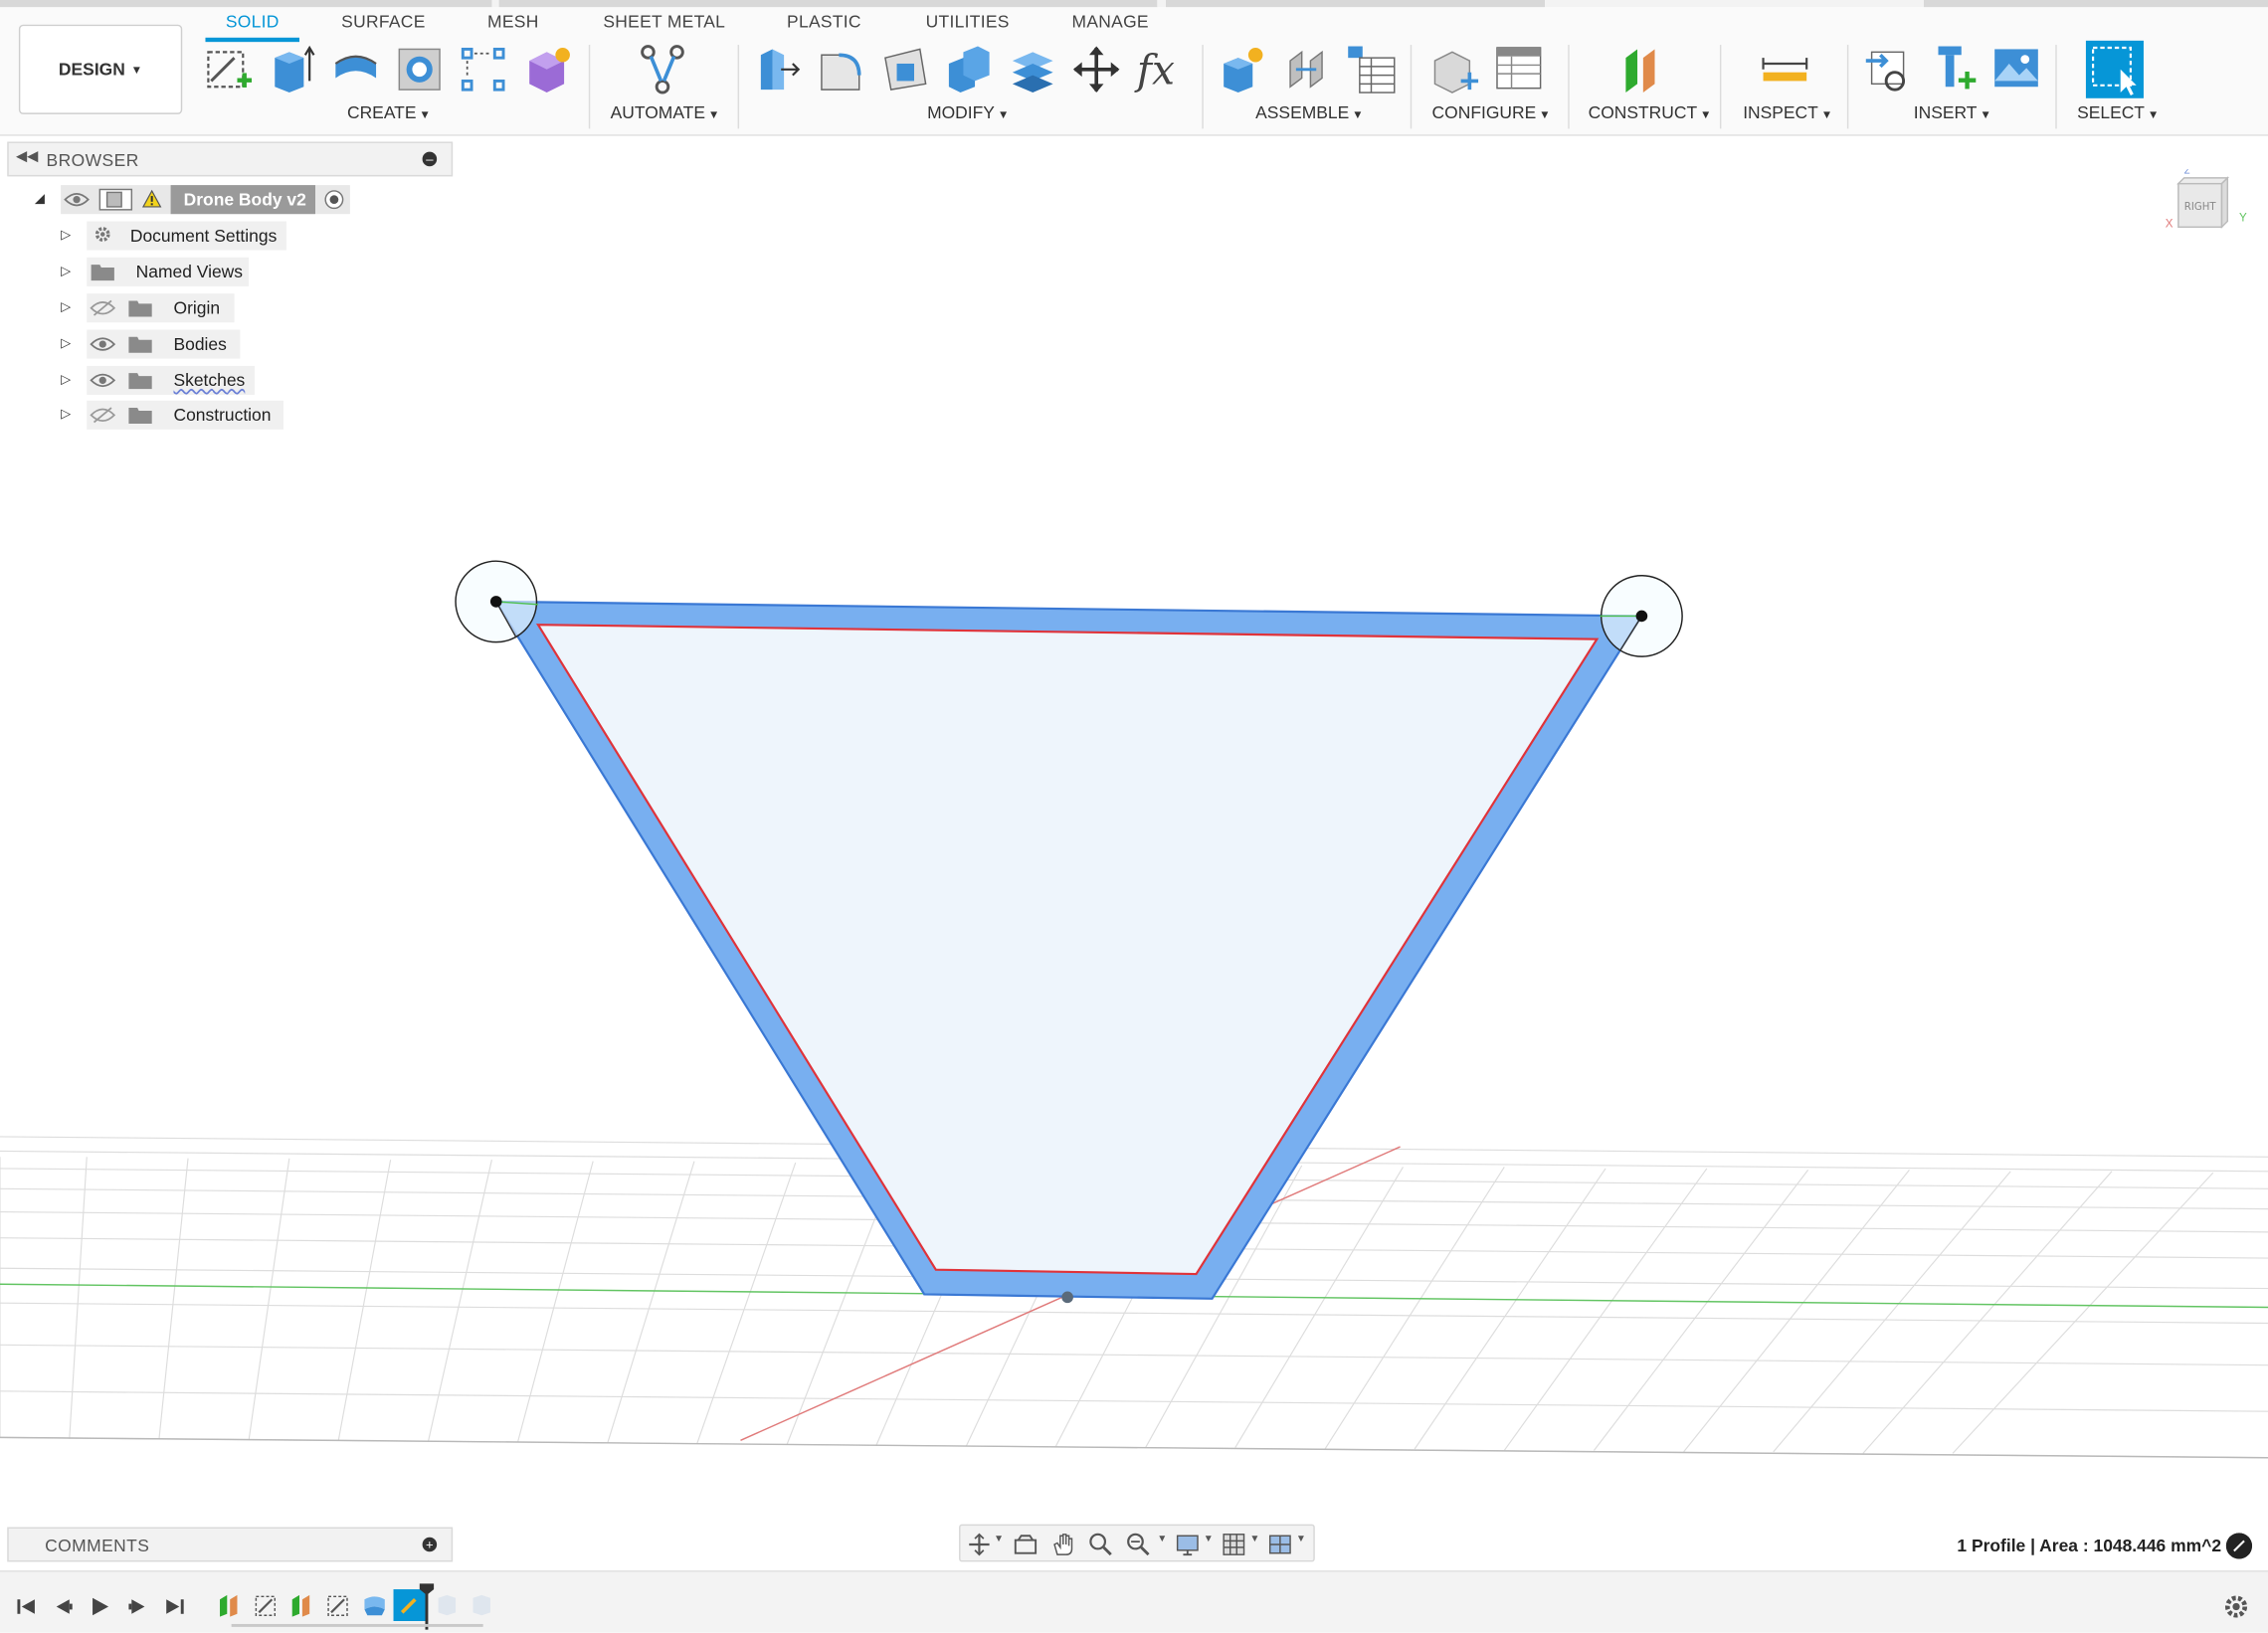 This screenshot has height=1633, width=2268. I want to click on configure-icon, so click(1455, 69).